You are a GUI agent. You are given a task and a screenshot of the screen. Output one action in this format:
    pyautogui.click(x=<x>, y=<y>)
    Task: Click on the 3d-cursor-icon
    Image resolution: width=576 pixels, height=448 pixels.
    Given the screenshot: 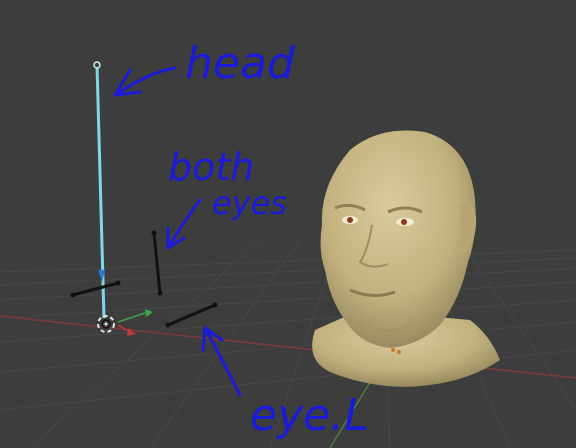 What is the action you would take?
    pyautogui.click(x=106, y=324)
    